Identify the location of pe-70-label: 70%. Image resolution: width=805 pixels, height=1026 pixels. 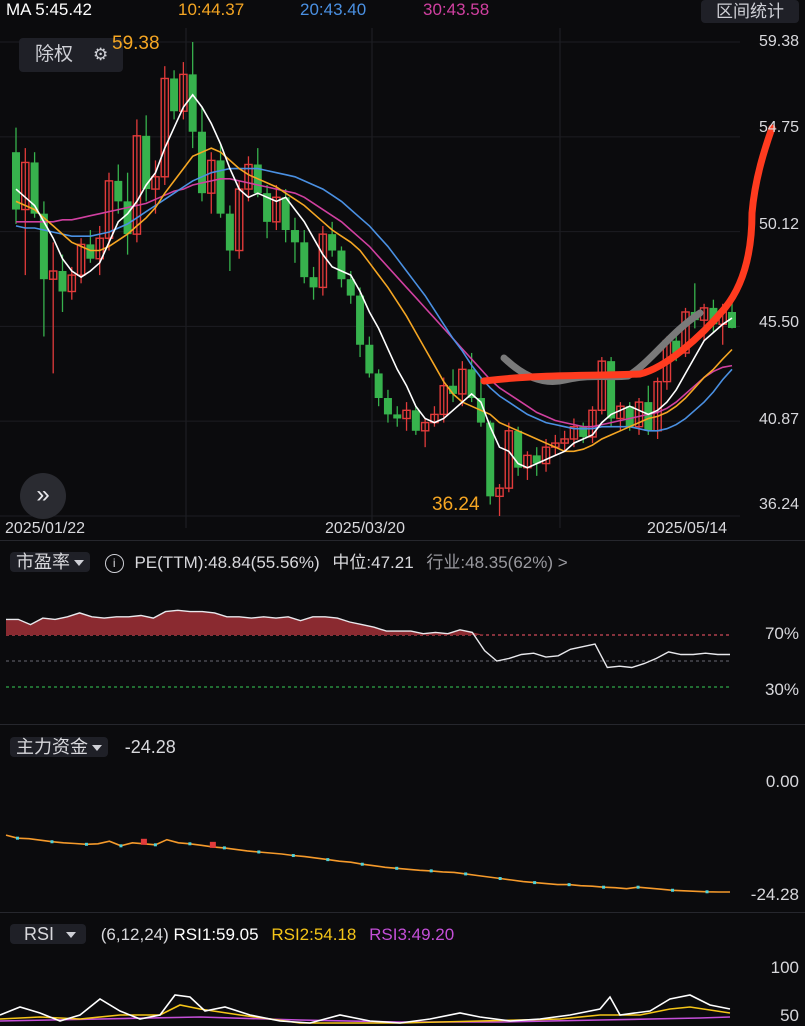
(781, 633).